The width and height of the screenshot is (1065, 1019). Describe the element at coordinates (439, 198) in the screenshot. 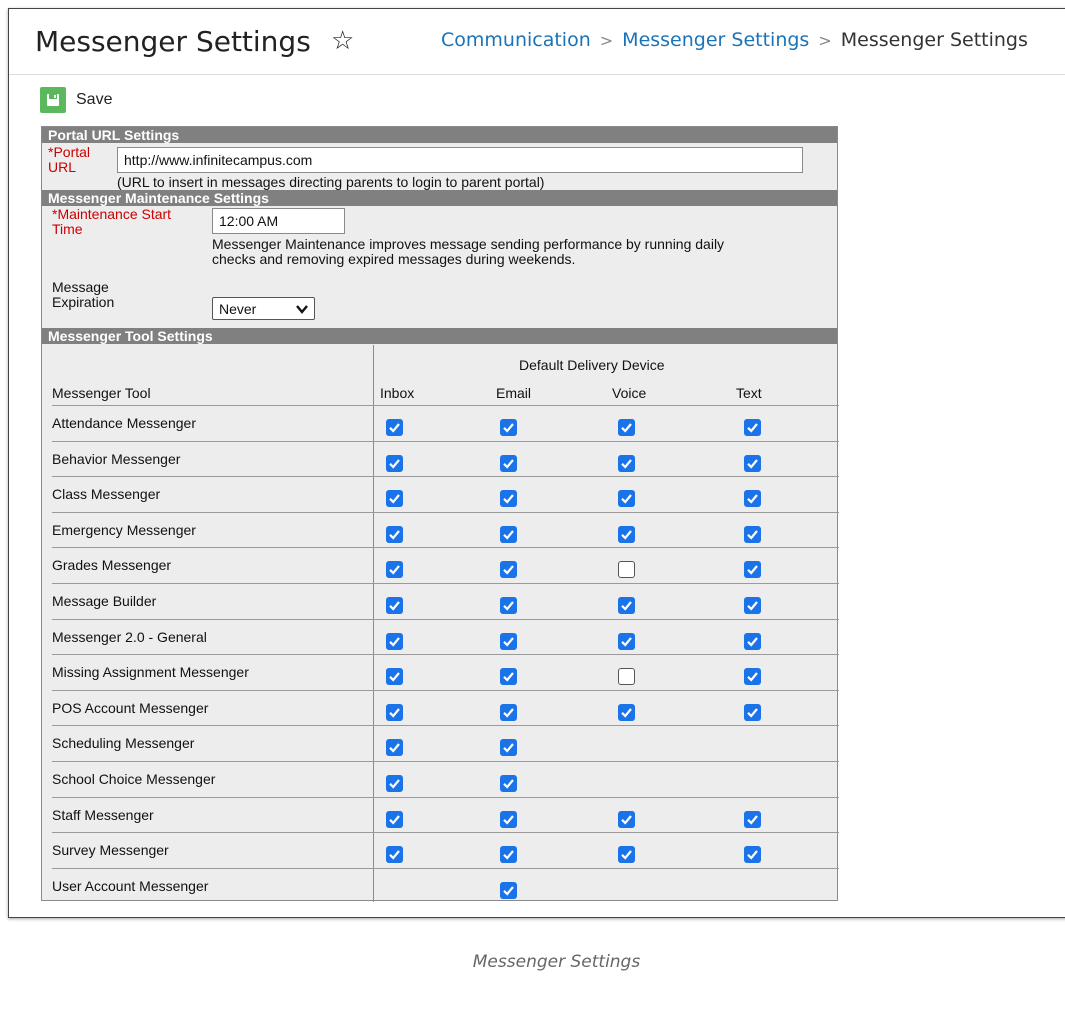

I see `maintenance-section-header: Messenger Maintenance Settings` at that location.